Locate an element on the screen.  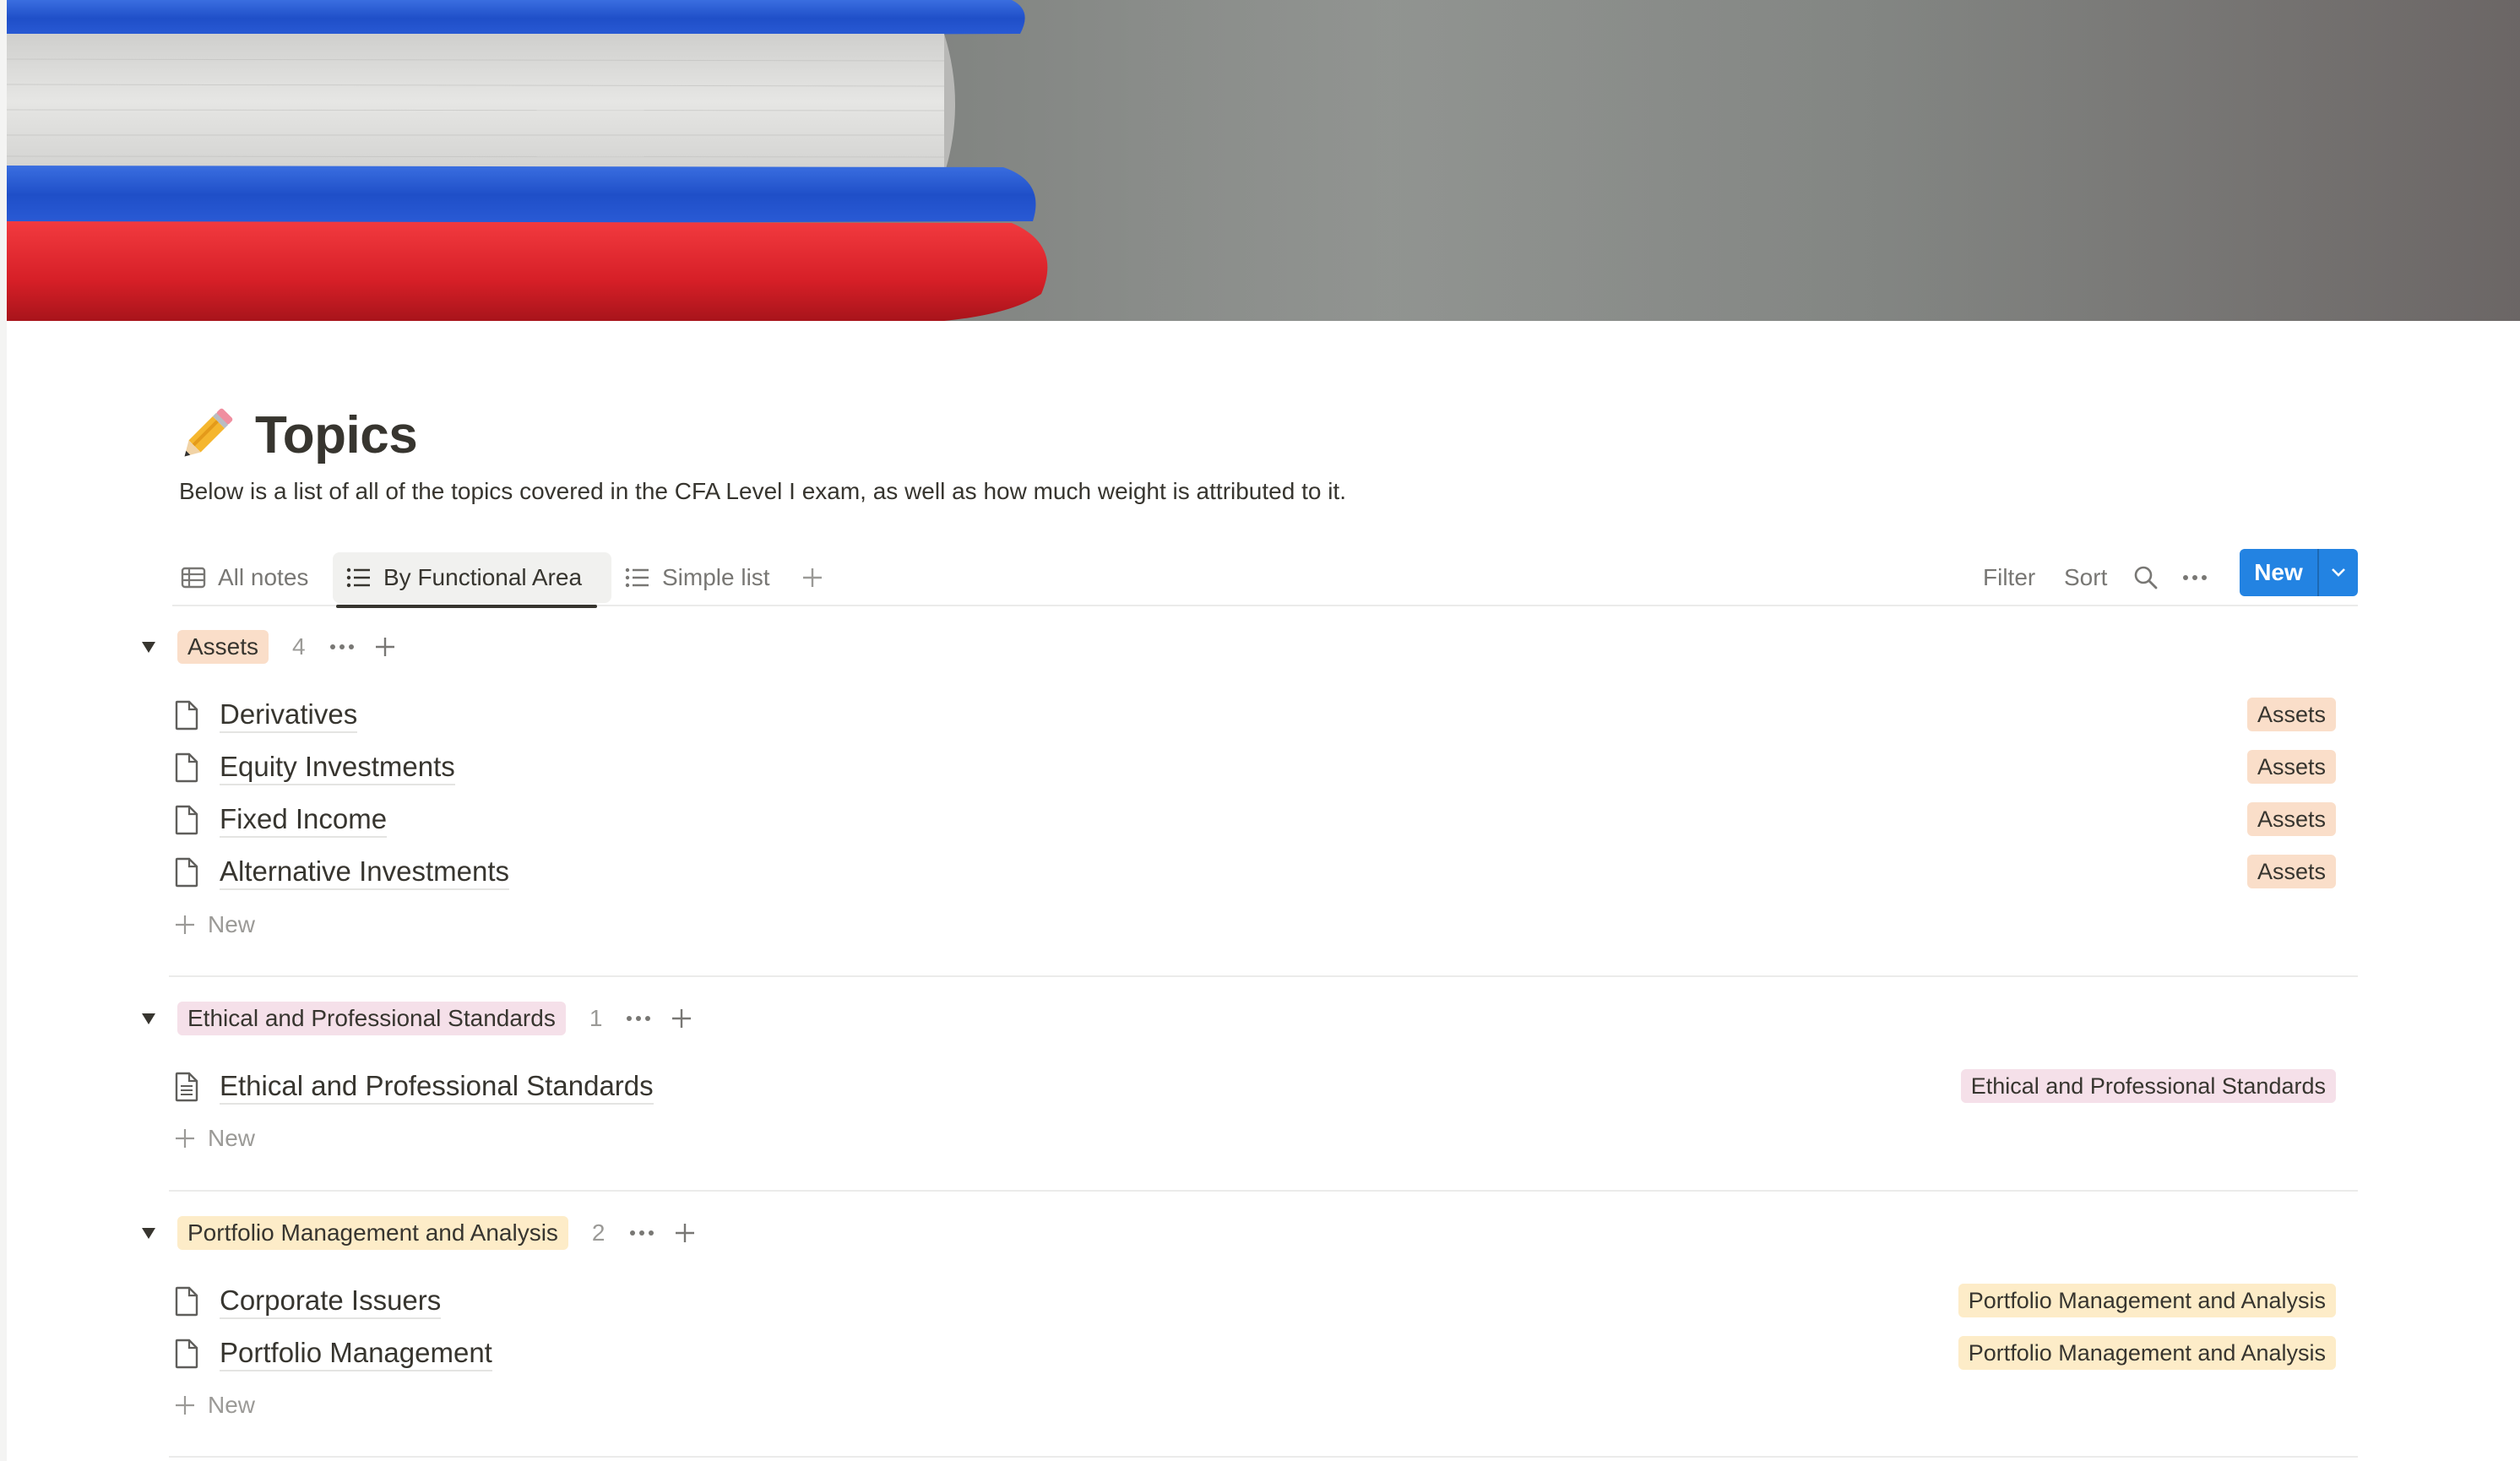
add-view-button is located at coordinates (818, 577).